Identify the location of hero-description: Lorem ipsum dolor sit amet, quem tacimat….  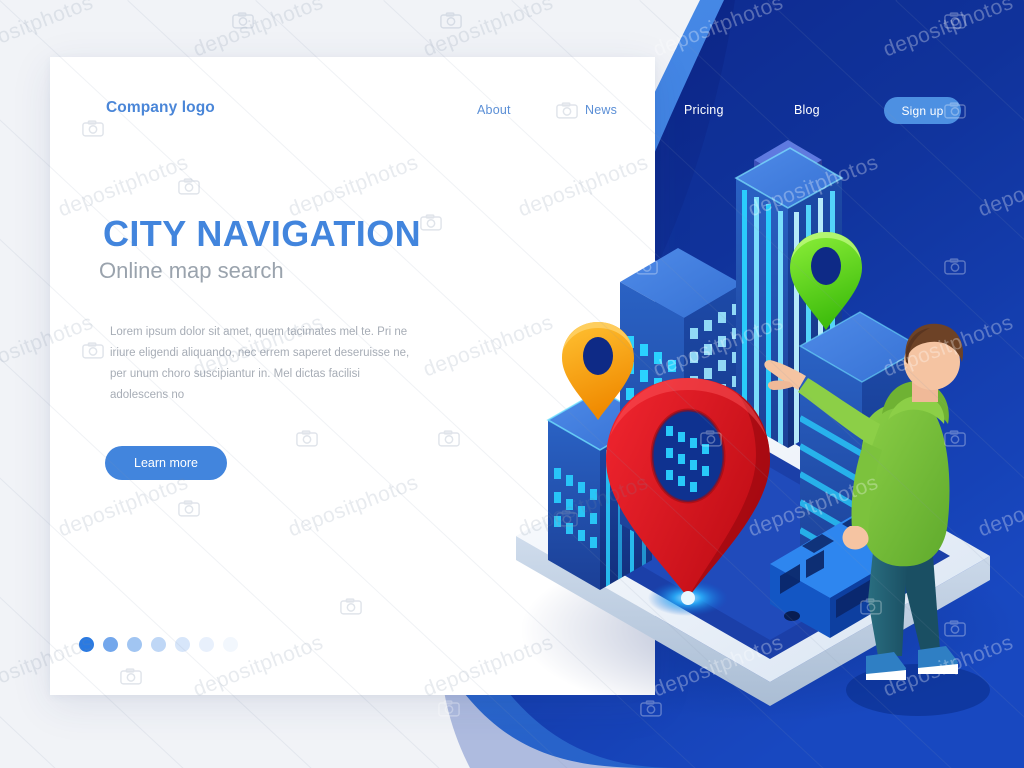
(260, 363).